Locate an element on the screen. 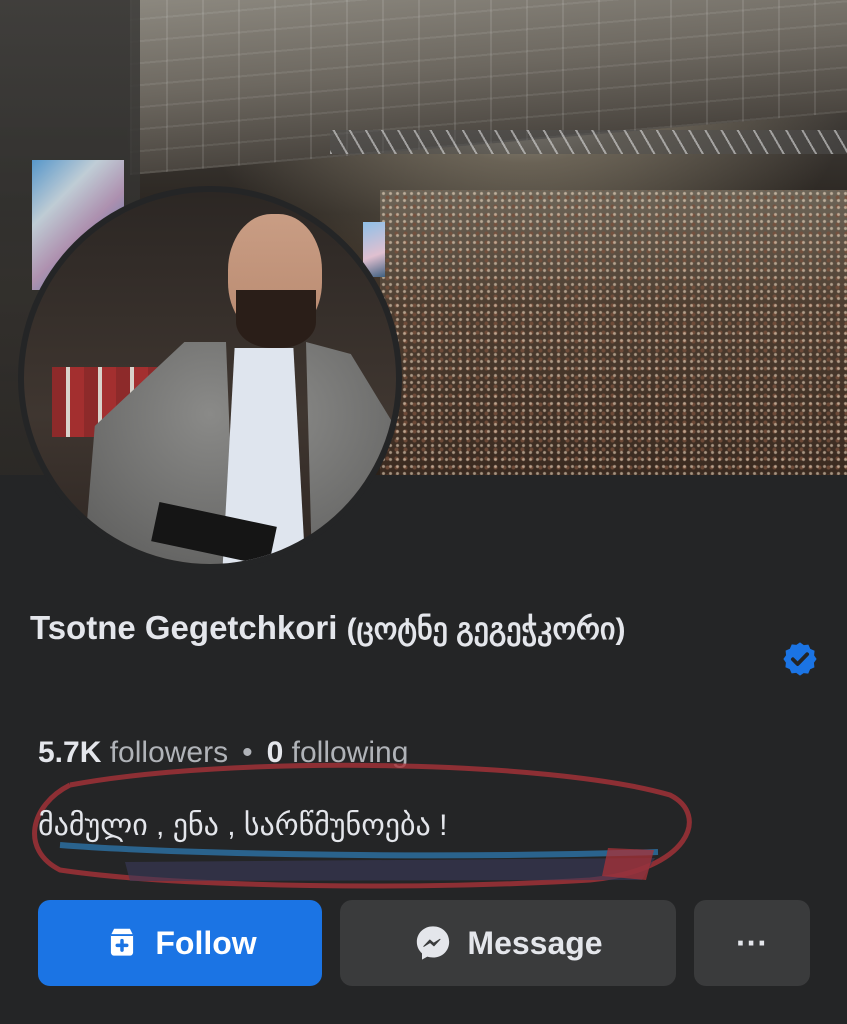 The width and height of the screenshot is (847, 1024). following-count: 0 is located at coordinates (275, 752).